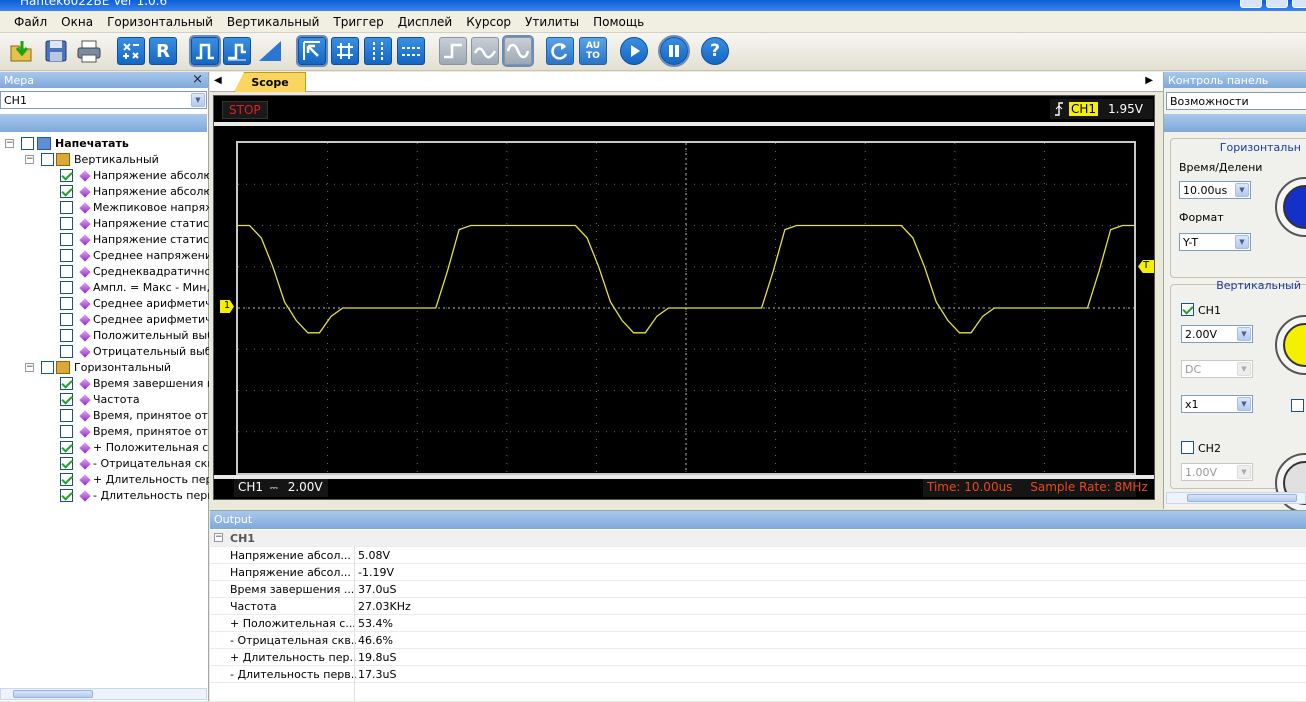 The width and height of the screenshot is (1306, 702). Describe the element at coordinates (27, 22) in the screenshot. I see `menu-file: Файл` at that location.